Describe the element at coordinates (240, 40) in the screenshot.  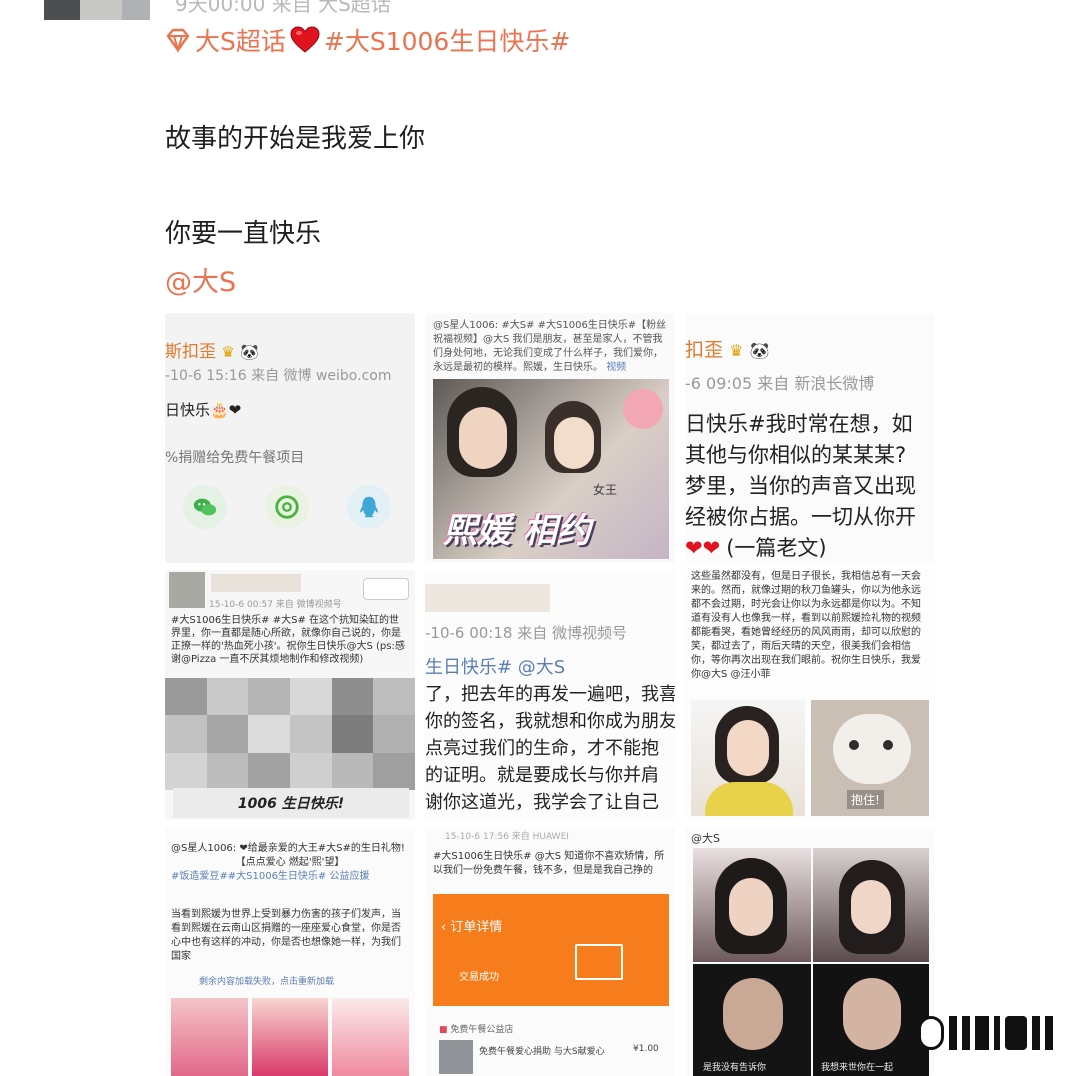
I see `supertopic-link: 大S超话` at that location.